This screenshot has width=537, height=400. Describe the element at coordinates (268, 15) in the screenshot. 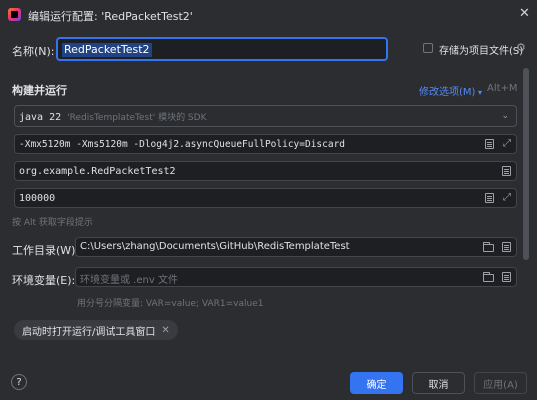

I see `title-bar: 编辑运行配置: 'RedPacketTest2' ✕` at that location.